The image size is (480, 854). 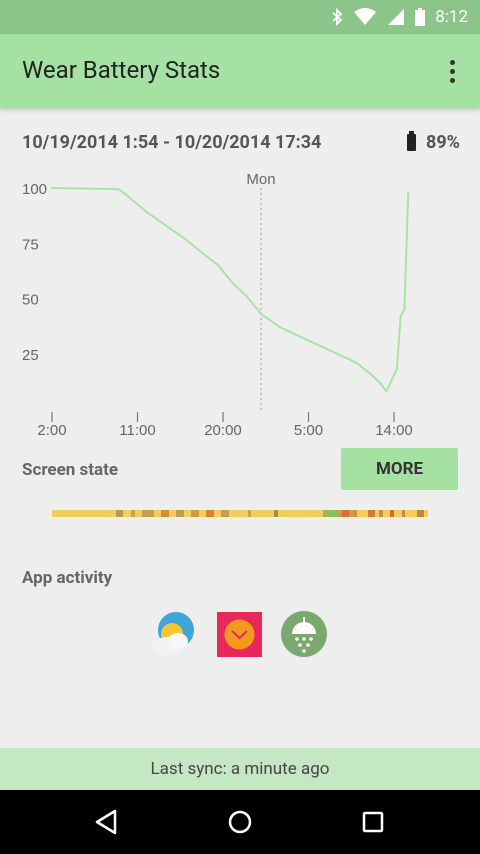 I want to click on home-icon, so click(x=240, y=822).